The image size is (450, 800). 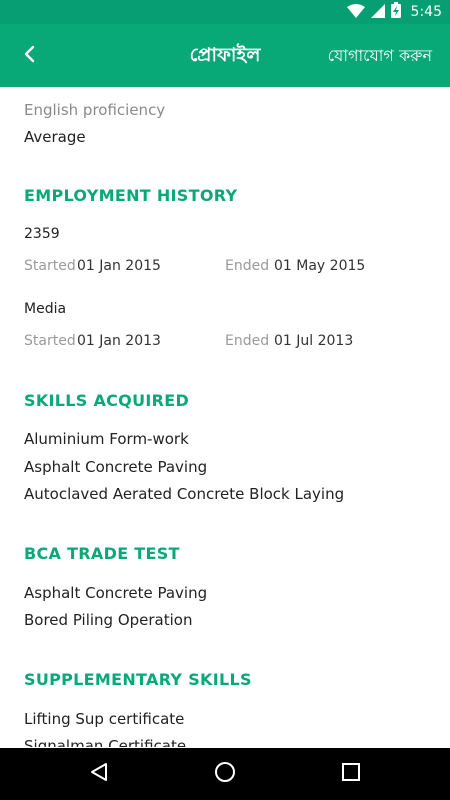 What do you see at coordinates (380, 55) in the screenshot?
I see `contact-button: যোগাযোগ করুন` at bounding box center [380, 55].